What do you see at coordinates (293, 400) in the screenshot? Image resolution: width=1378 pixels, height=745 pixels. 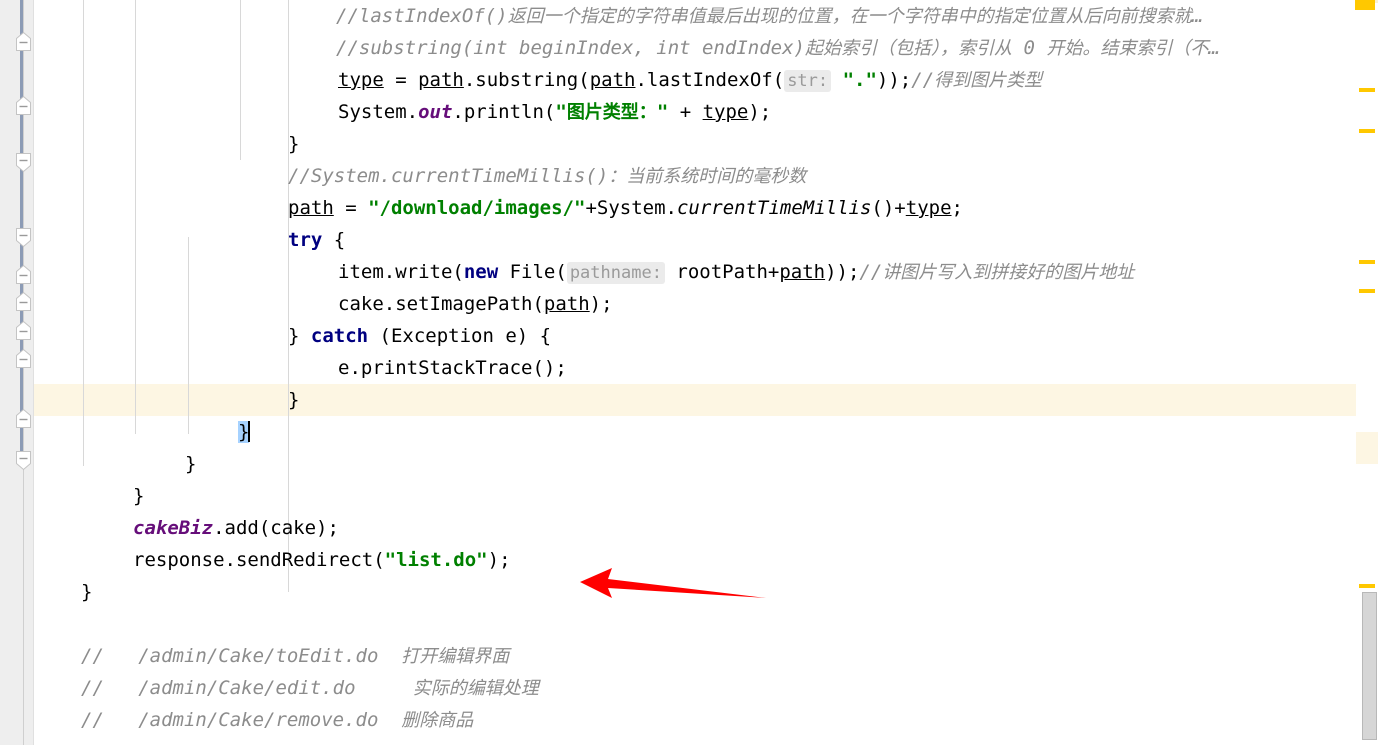 I see `line-close-brace-2: }` at bounding box center [293, 400].